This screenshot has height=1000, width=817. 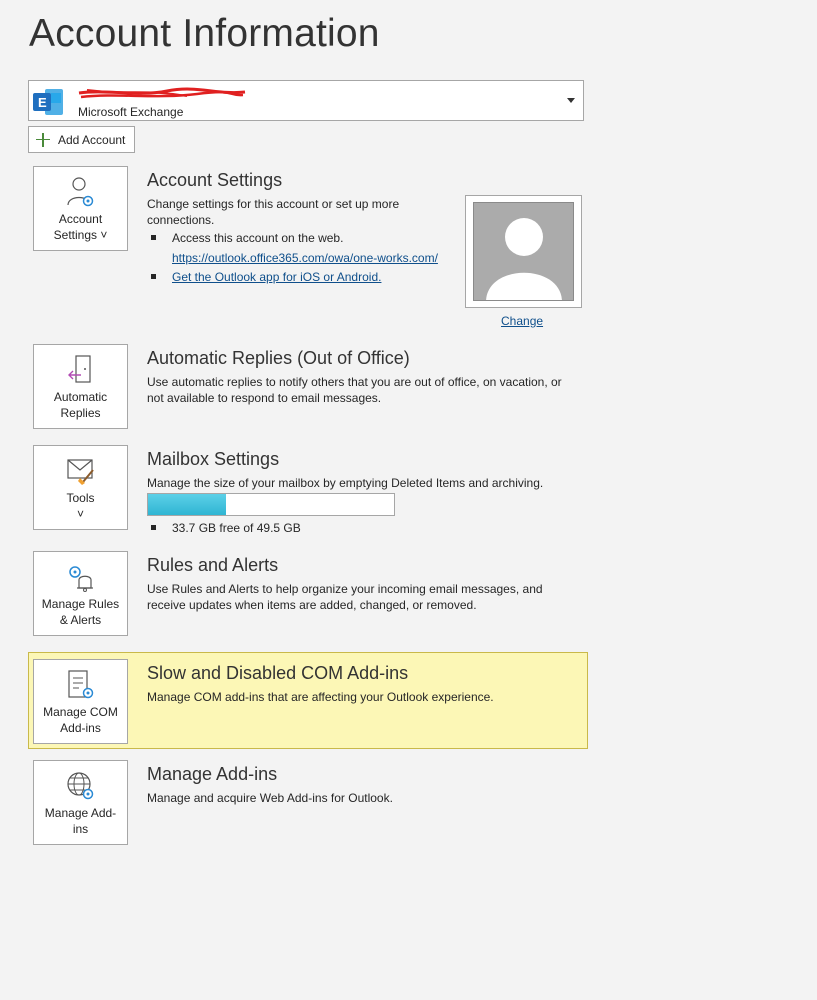 What do you see at coordinates (522, 321) in the screenshot?
I see `change-photo-link: Change` at bounding box center [522, 321].